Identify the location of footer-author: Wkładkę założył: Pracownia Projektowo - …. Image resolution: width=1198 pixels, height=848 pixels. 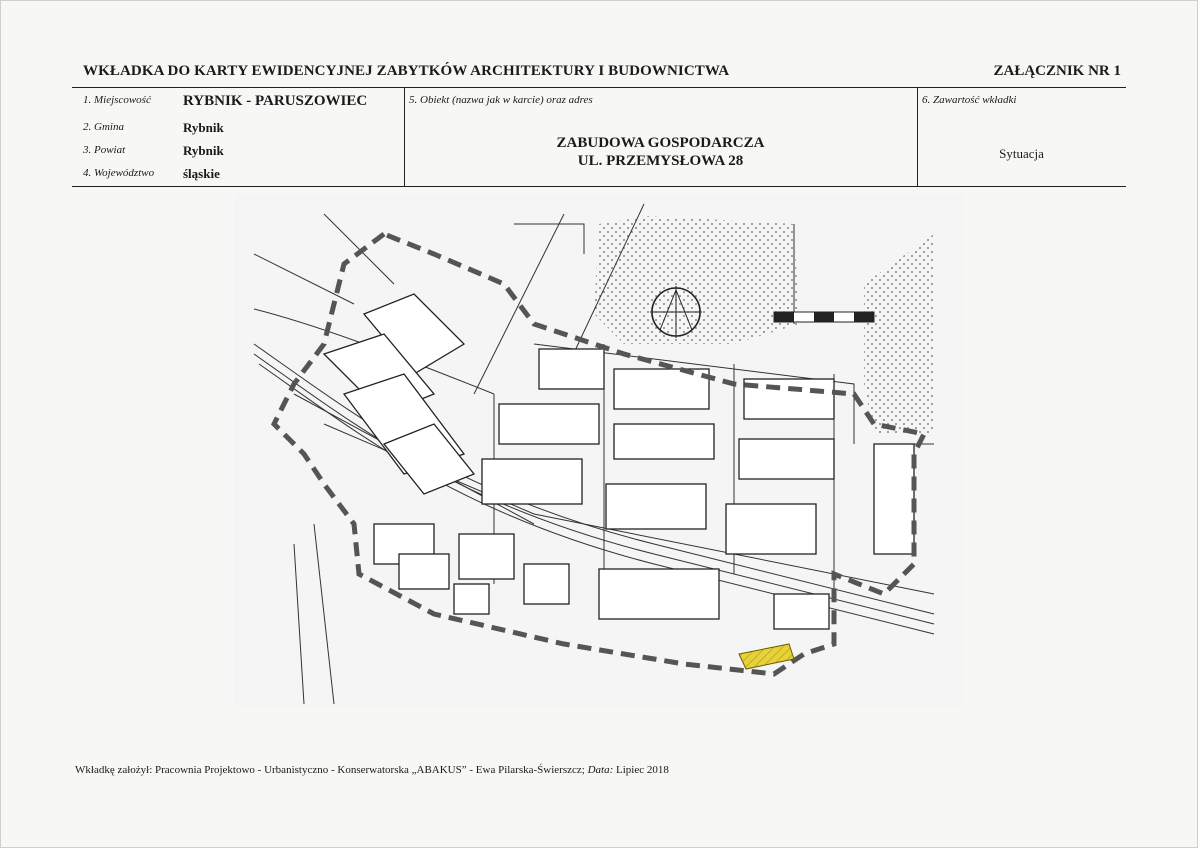
(330, 770).